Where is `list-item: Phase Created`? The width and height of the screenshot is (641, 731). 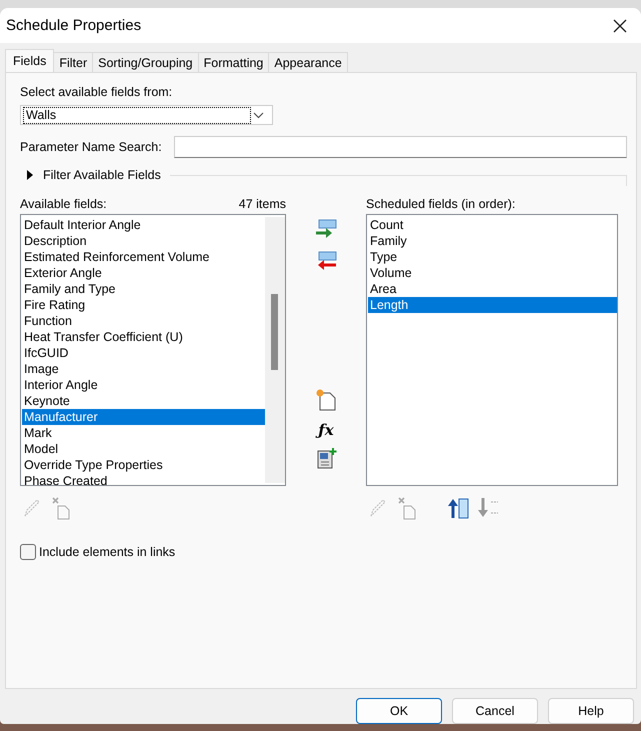 list-item: Phase Created is located at coordinates (143, 479).